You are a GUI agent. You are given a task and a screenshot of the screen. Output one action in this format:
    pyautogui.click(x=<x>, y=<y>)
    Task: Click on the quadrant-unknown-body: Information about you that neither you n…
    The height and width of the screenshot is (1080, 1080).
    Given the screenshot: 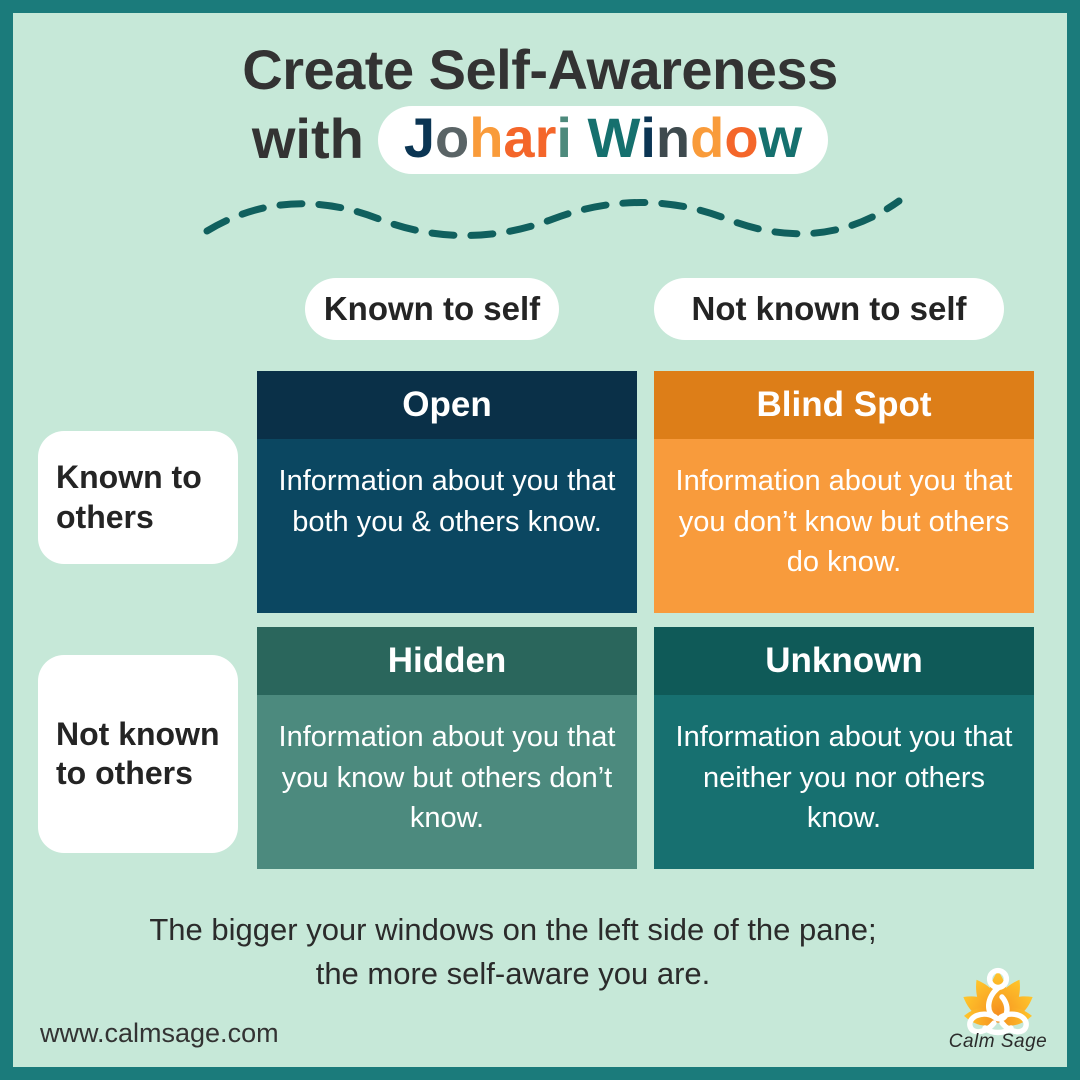 What is the action you would take?
    pyautogui.click(x=844, y=782)
    